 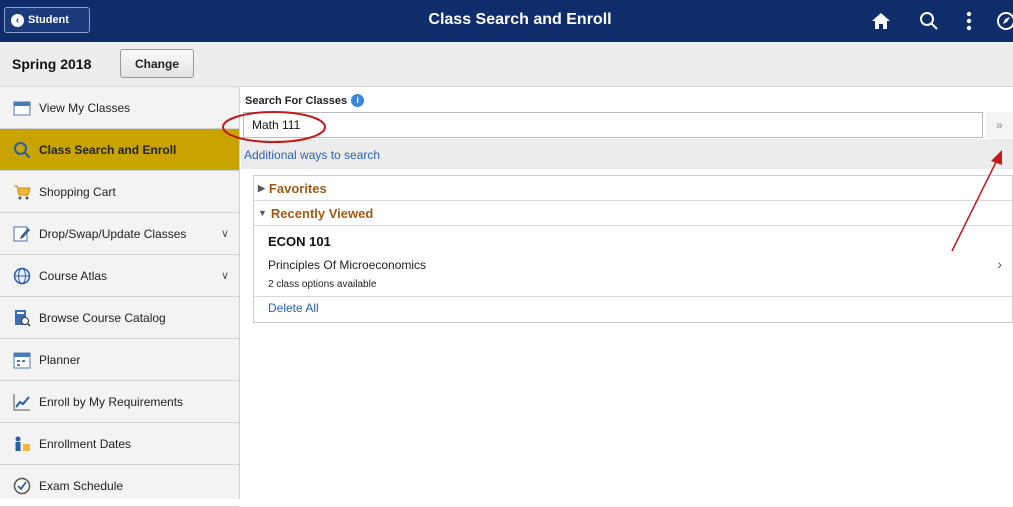 What do you see at coordinates (85, 107) in the screenshot?
I see `sidebar-item-label: View My Classes` at bounding box center [85, 107].